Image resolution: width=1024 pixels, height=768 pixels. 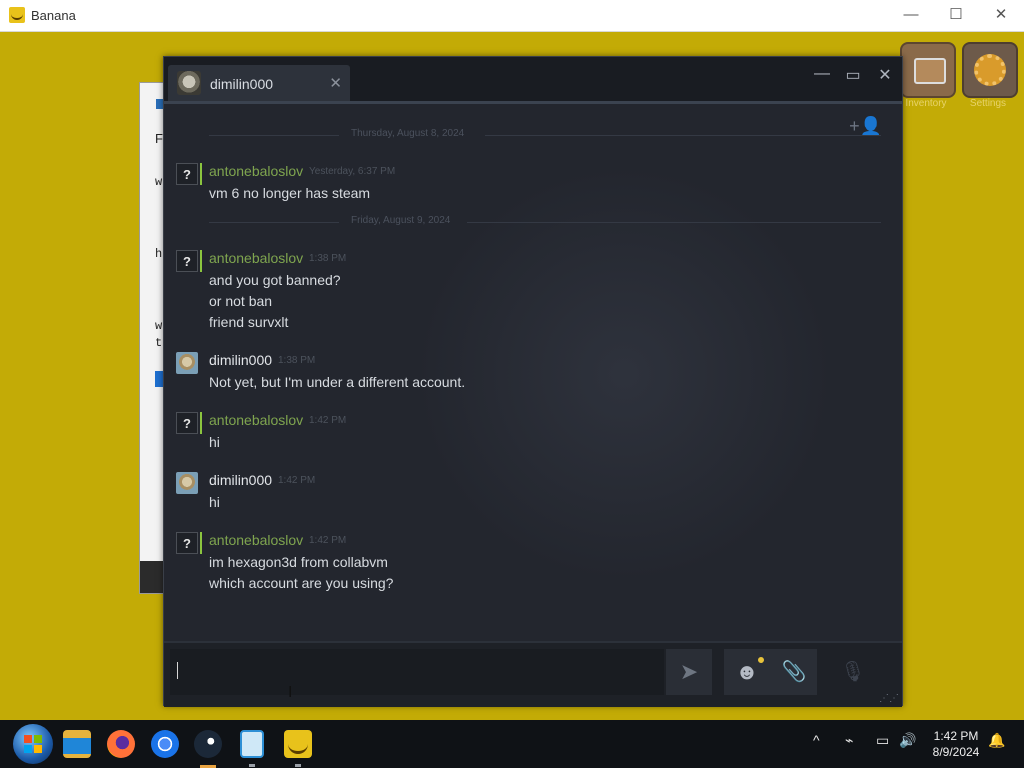 What do you see at coordinates (249, 322) in the screenshot?
I see `message-text: friend survxlt` at bounding box center [249, 322].